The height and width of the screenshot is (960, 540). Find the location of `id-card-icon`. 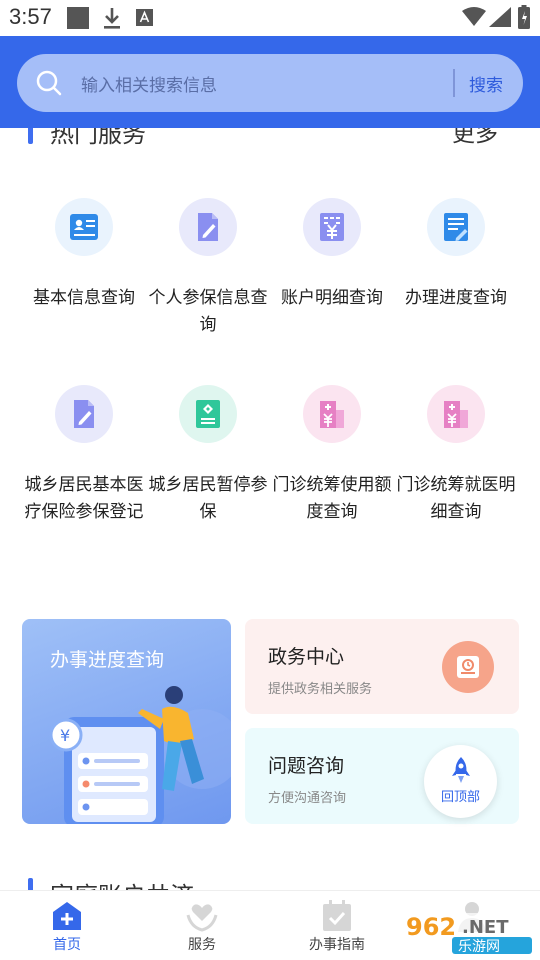

id-card-icon is located at coordinates (84, 227).